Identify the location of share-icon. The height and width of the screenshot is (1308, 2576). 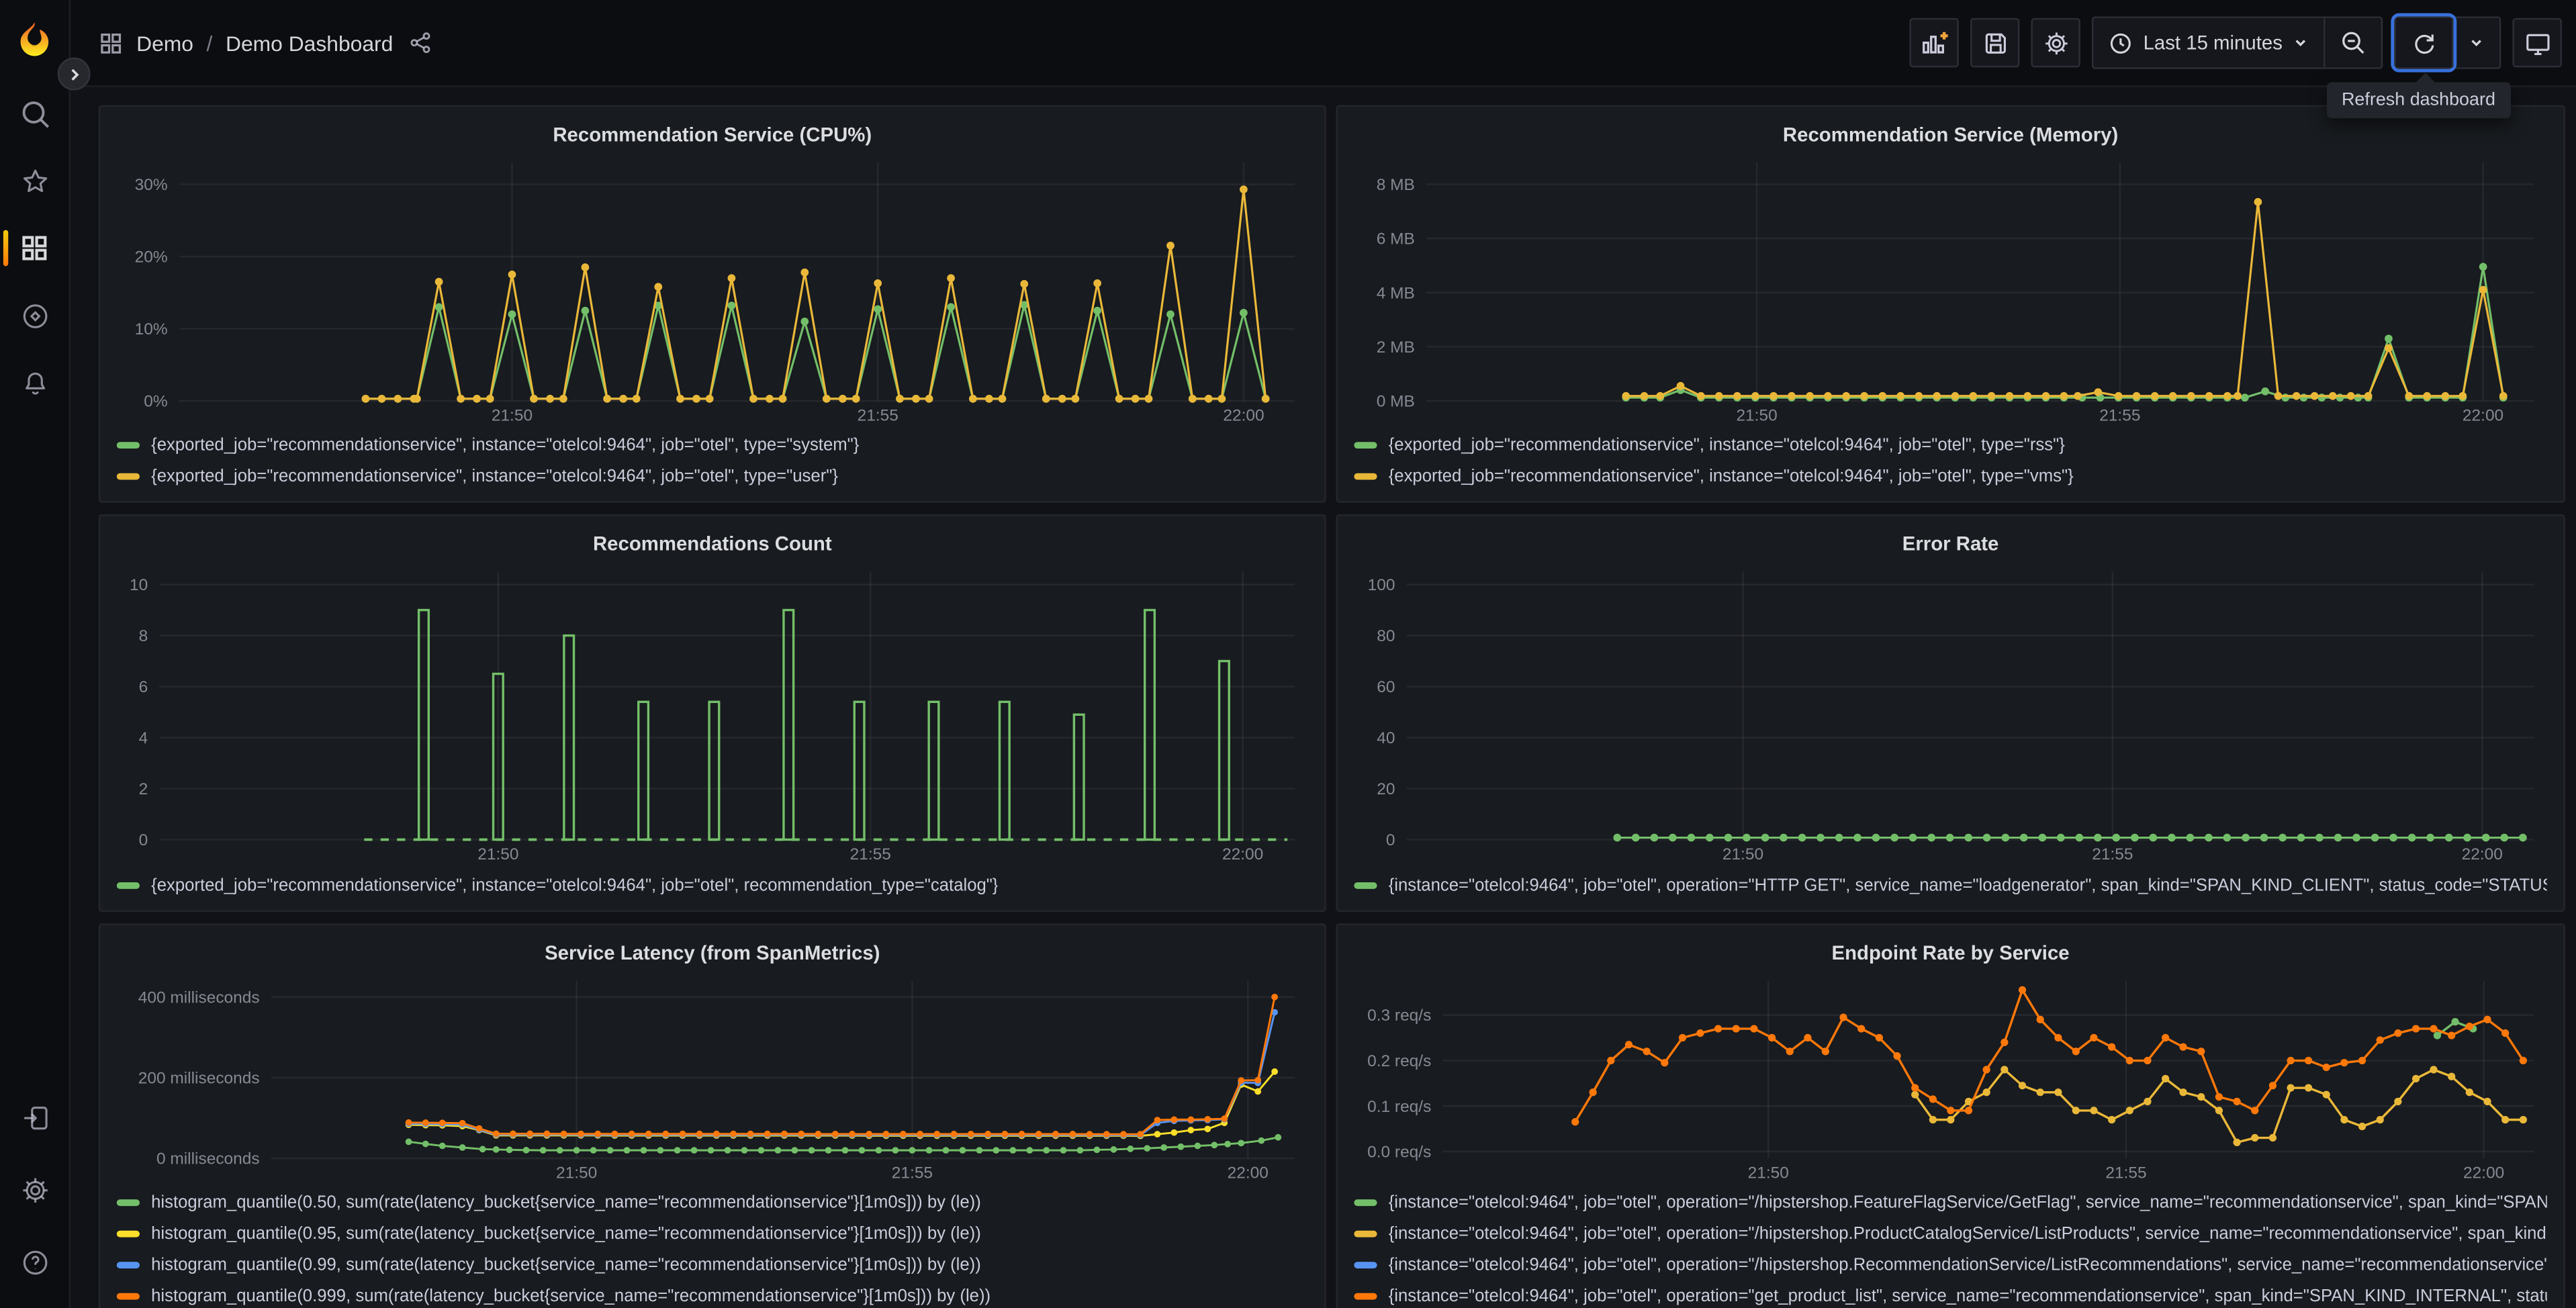
(421, 43).